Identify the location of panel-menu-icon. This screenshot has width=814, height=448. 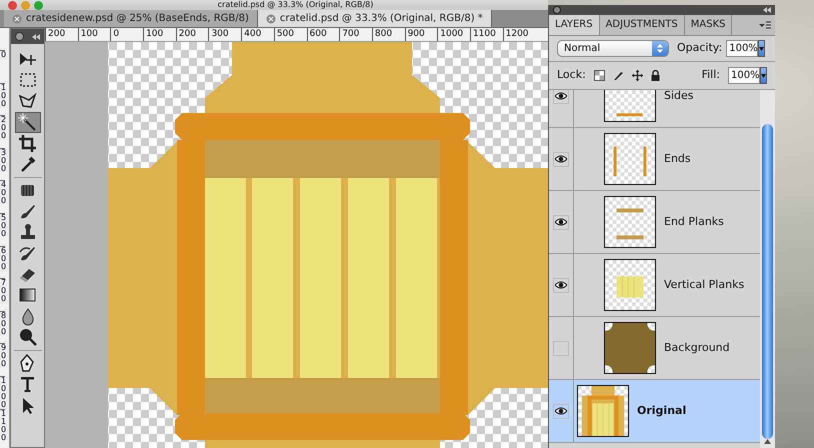
(765, 25).